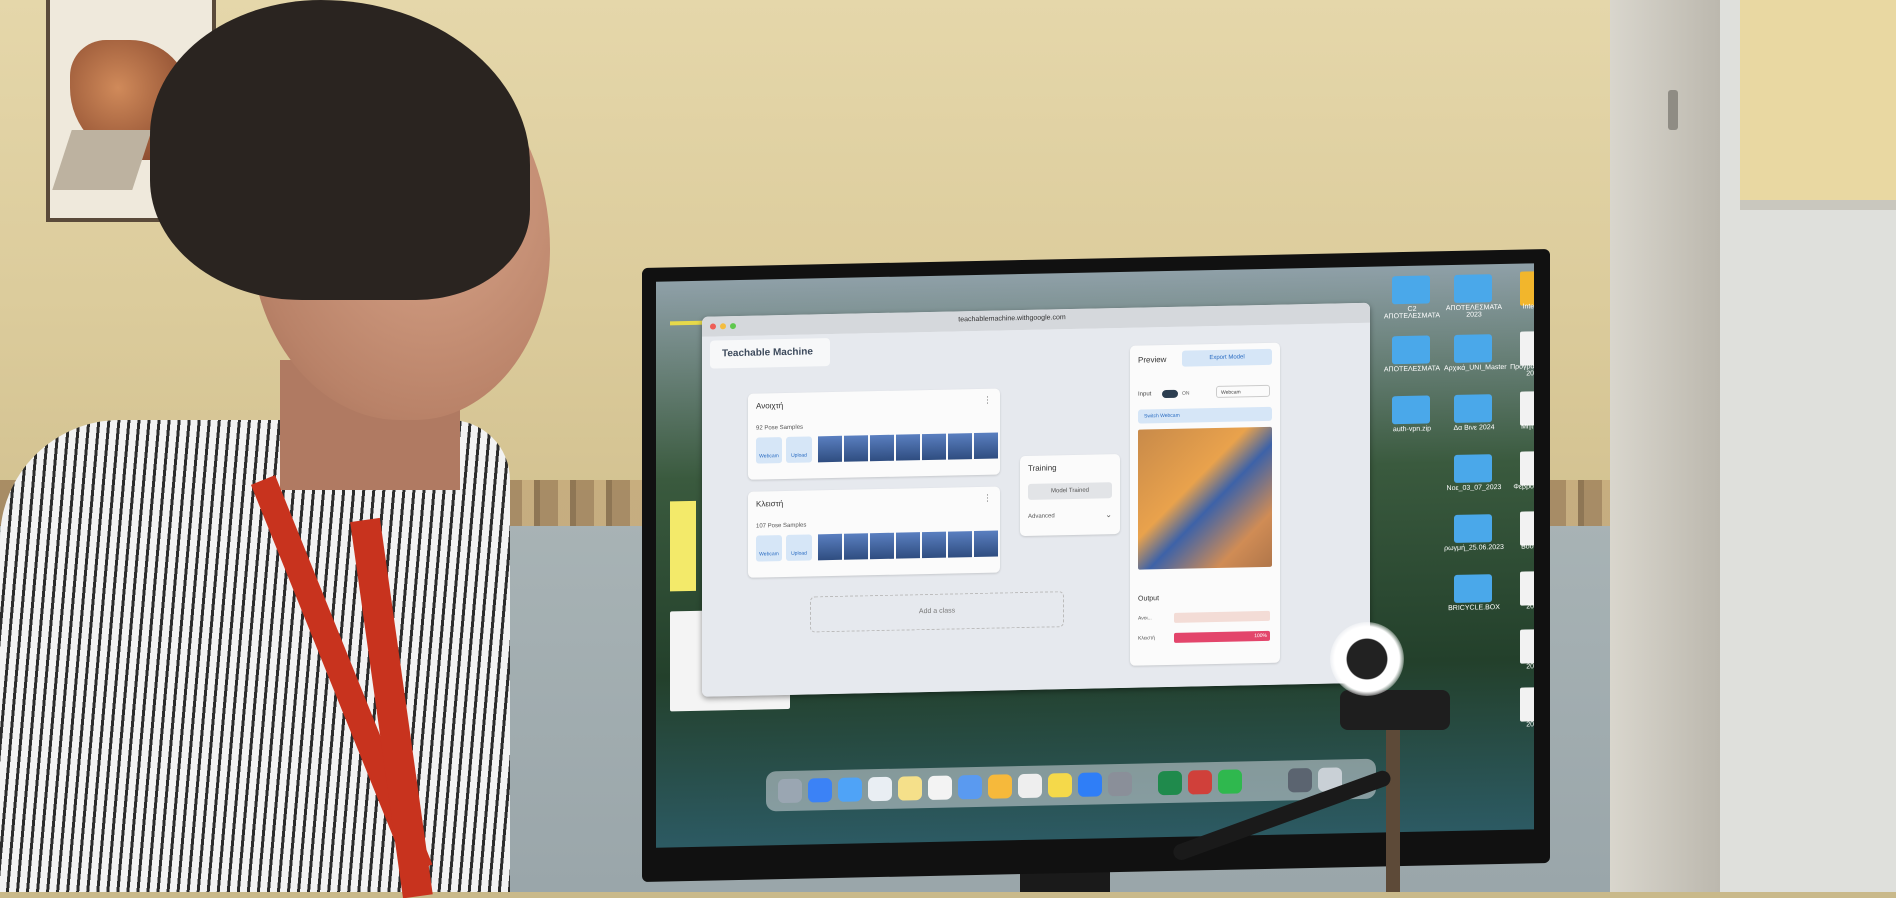 The image size is (1896, 898). Describe the element at coordinates (1205, 415) in the screenshot. I see `switch-webcam-button: Switch Webcam` at that location.